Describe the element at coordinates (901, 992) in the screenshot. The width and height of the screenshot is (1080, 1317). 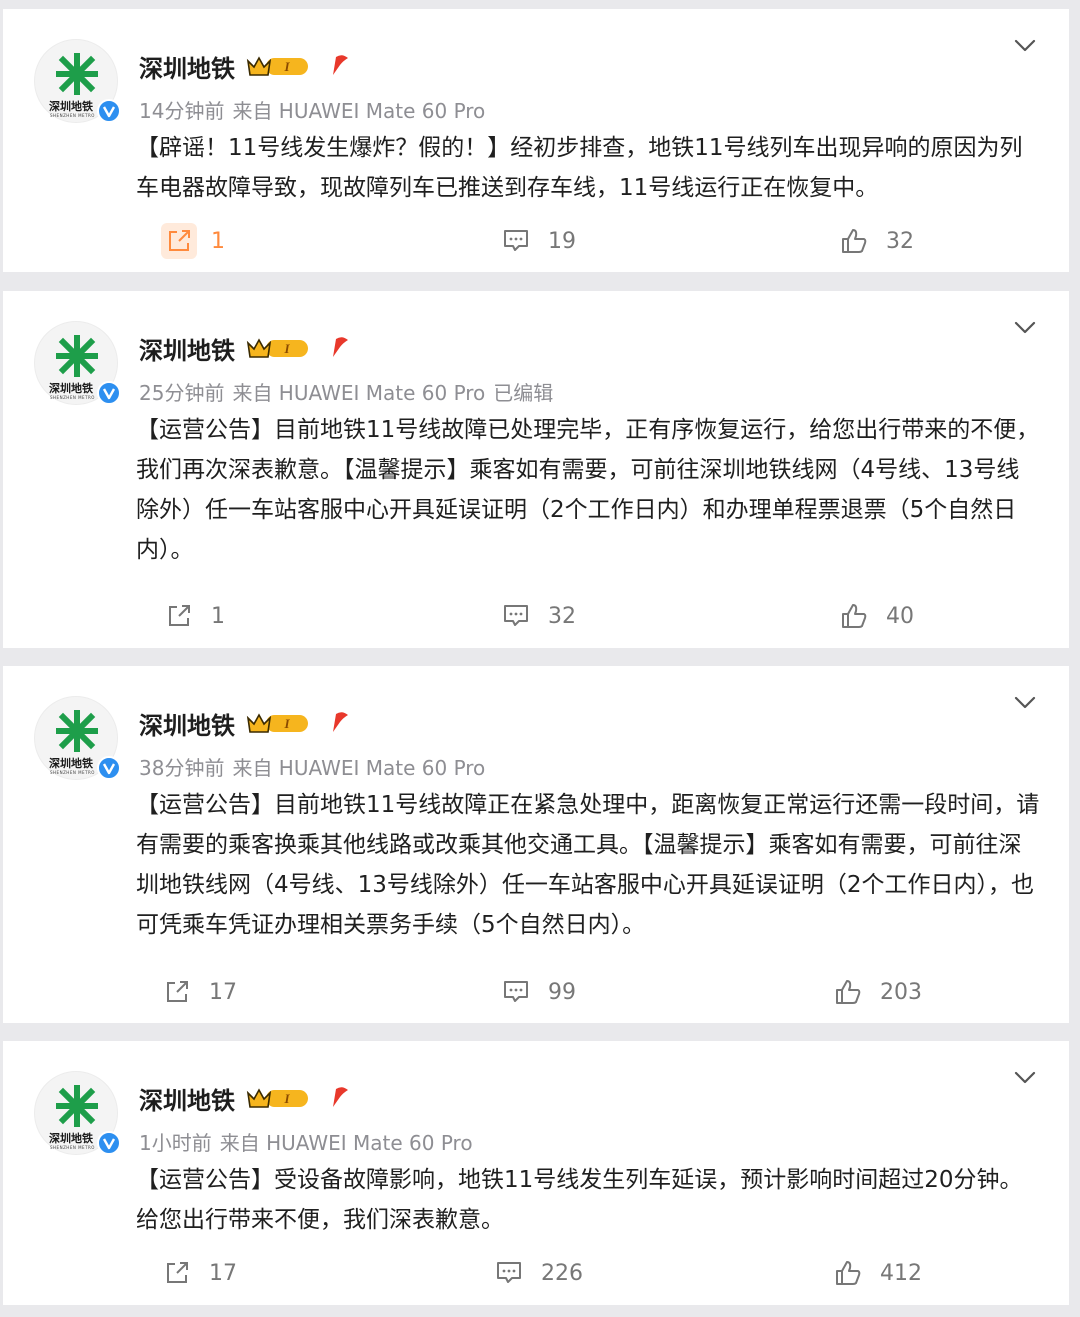
I see `like-count: 203` at that location.